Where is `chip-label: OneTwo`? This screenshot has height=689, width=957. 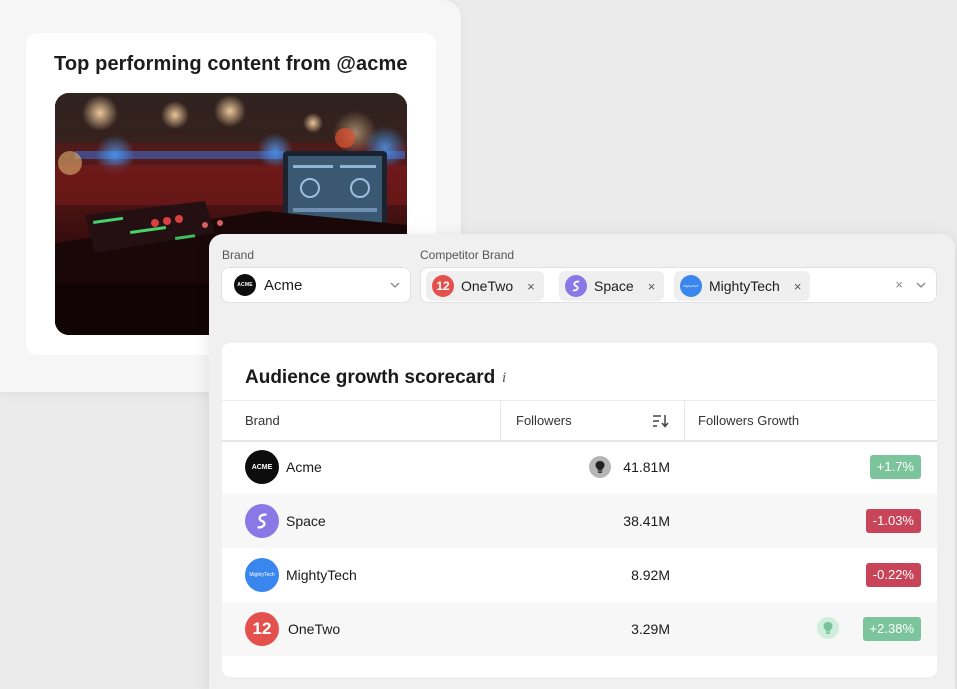 chip-label: OneTwo is located at coordinates (487, 286).